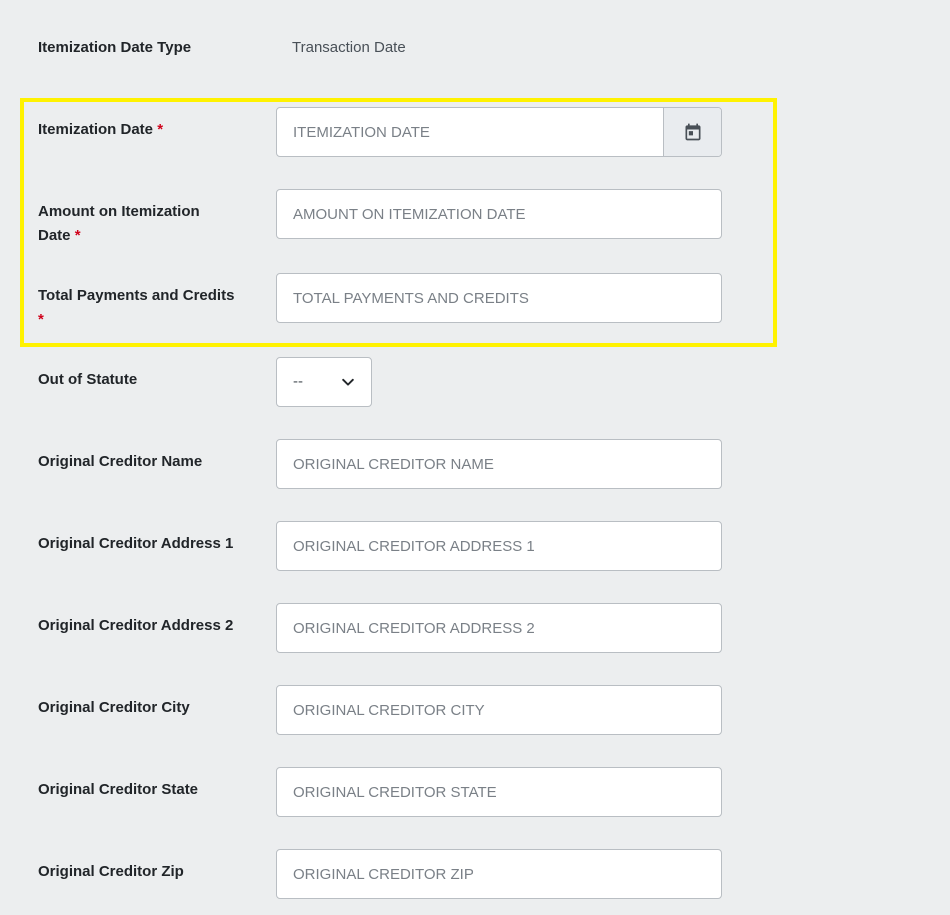  I want to click on amount-on-itemization-date-input, so click(499, 214).